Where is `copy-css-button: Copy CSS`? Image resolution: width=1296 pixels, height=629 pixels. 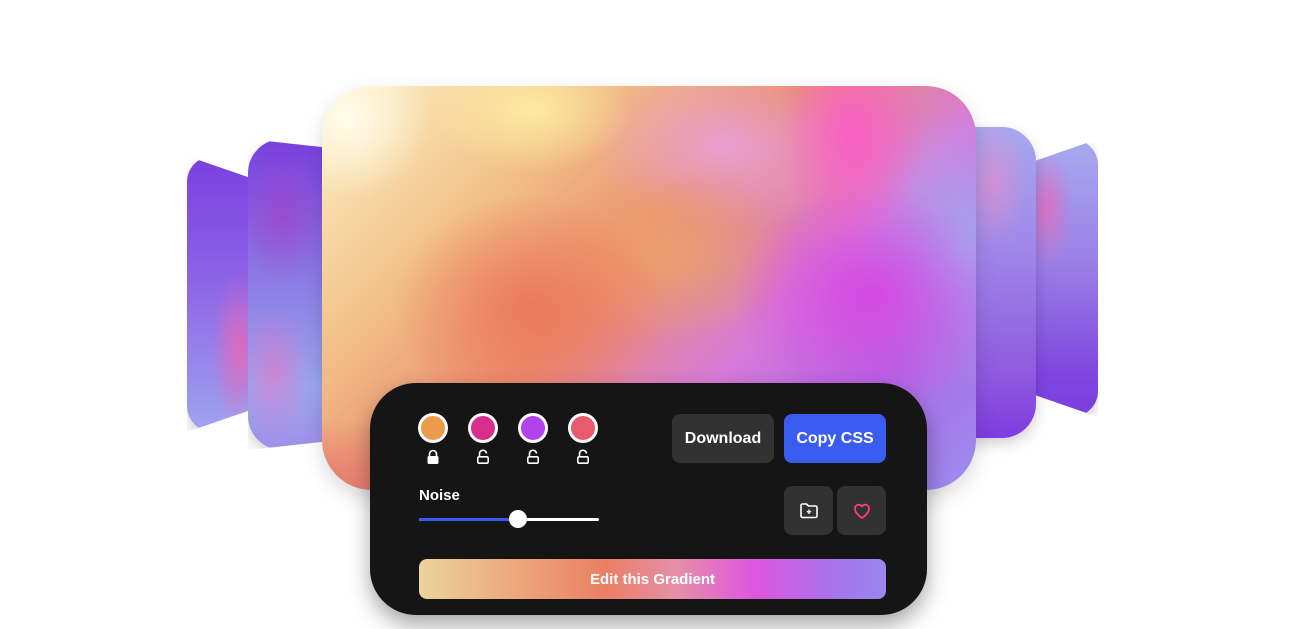
copy-css-button: Copy CSS is located at coordinates (835, 438).